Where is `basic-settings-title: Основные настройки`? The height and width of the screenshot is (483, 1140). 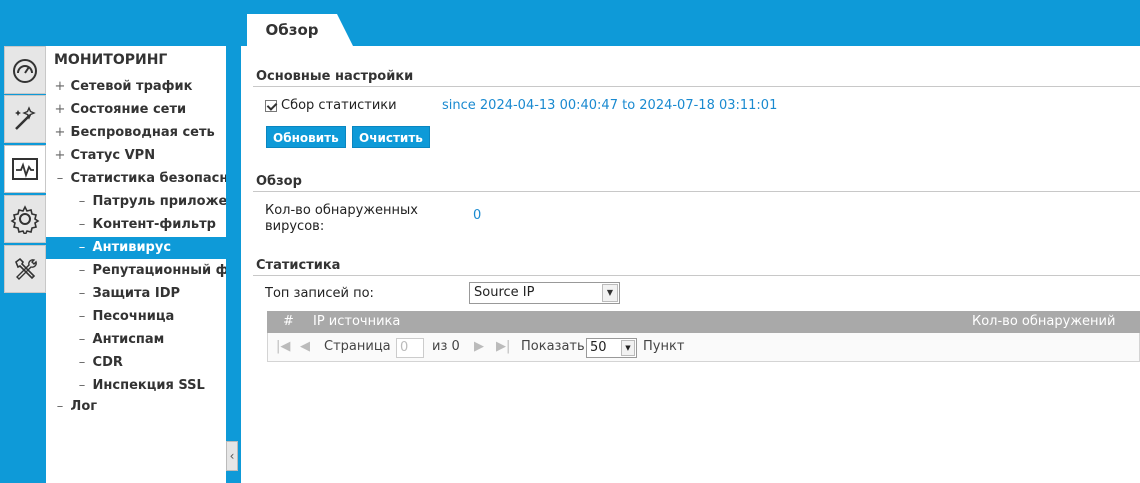
basic-settings-title: Основные настройки is located at coordinates (335, 76).